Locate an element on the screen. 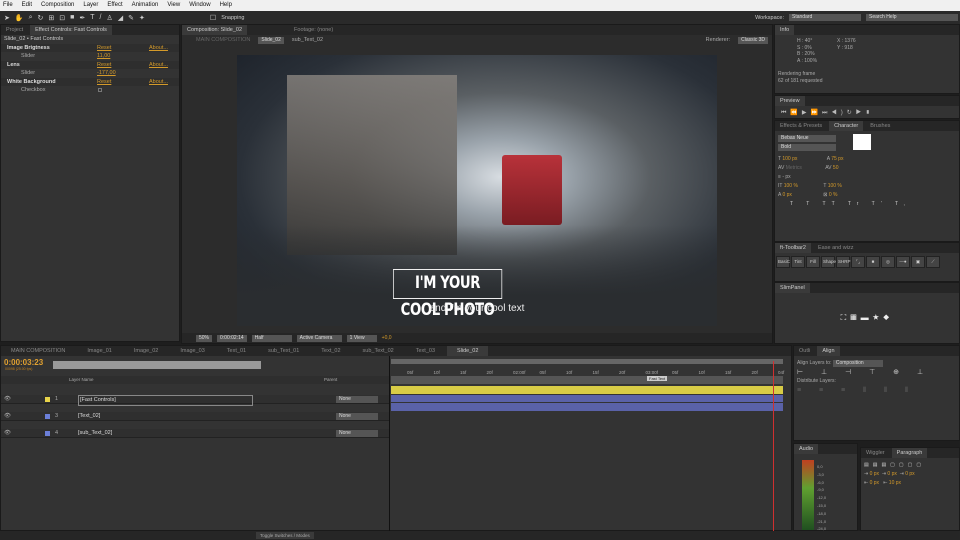 Image resolution: width=960 pixels, height=540 pixels. search-help-input: Search Help is located at coordinates (912, 17).